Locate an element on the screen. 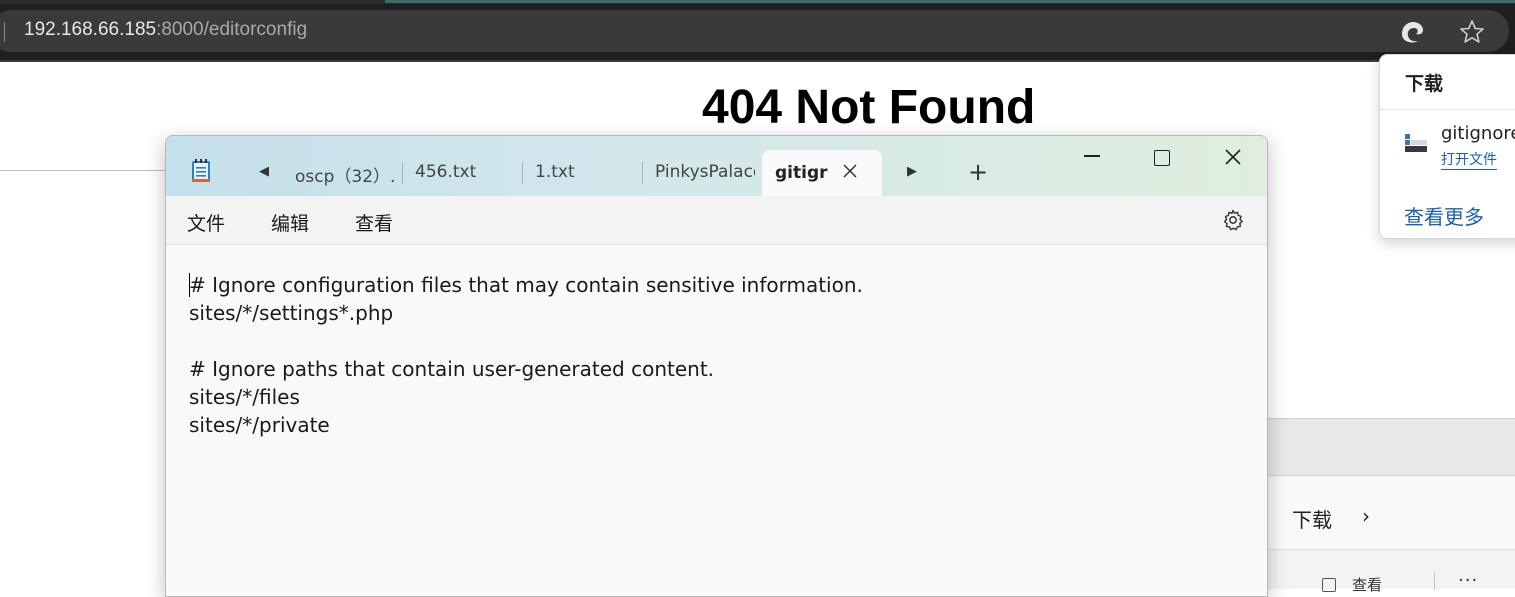 Image resolution: width=1515 pixels, height=597 pixels. commandbar-divider is located at coordinates (1434, 581).